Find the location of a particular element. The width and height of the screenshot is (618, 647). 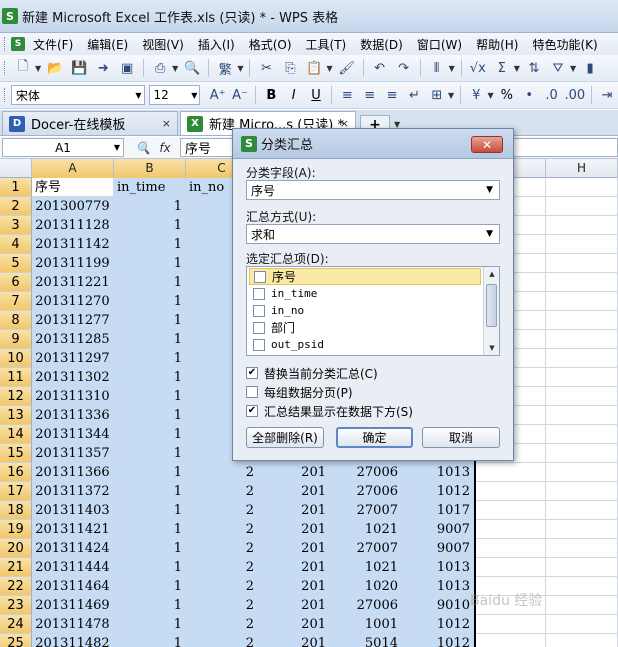

traditional-chinese-icon: 繁 is located at coordinates (225, 68).